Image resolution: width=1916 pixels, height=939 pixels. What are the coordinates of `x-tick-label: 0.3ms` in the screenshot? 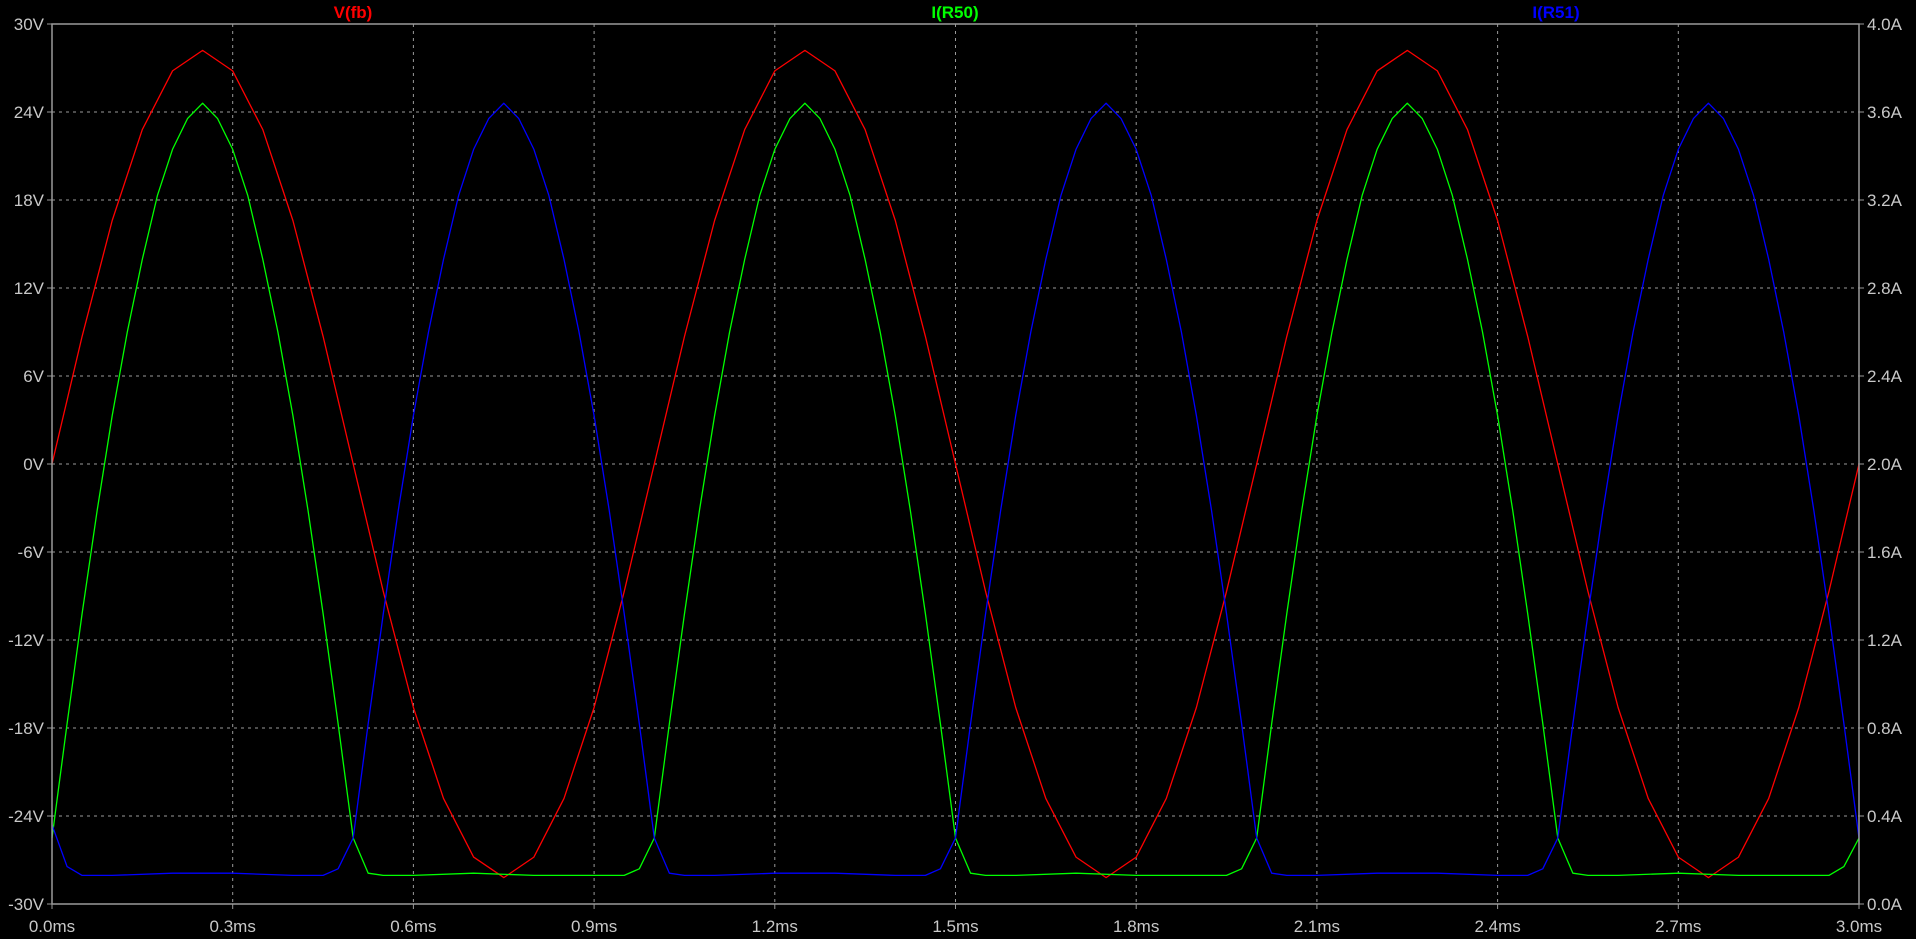 It's located at (233, 926).